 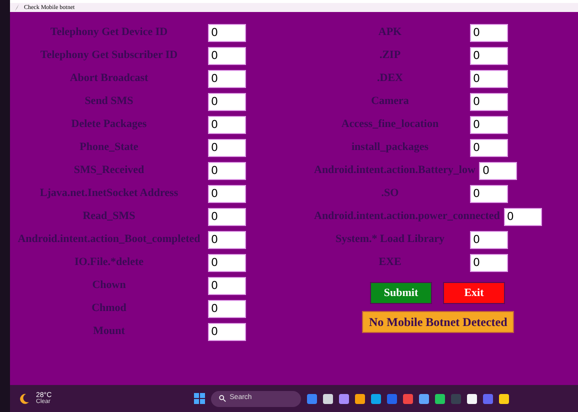 What do you see at coordinates (394, 170) in the screenshot?
I see `field-label: Android.intent.action.Battery_low` at bounding box center [394, 170].